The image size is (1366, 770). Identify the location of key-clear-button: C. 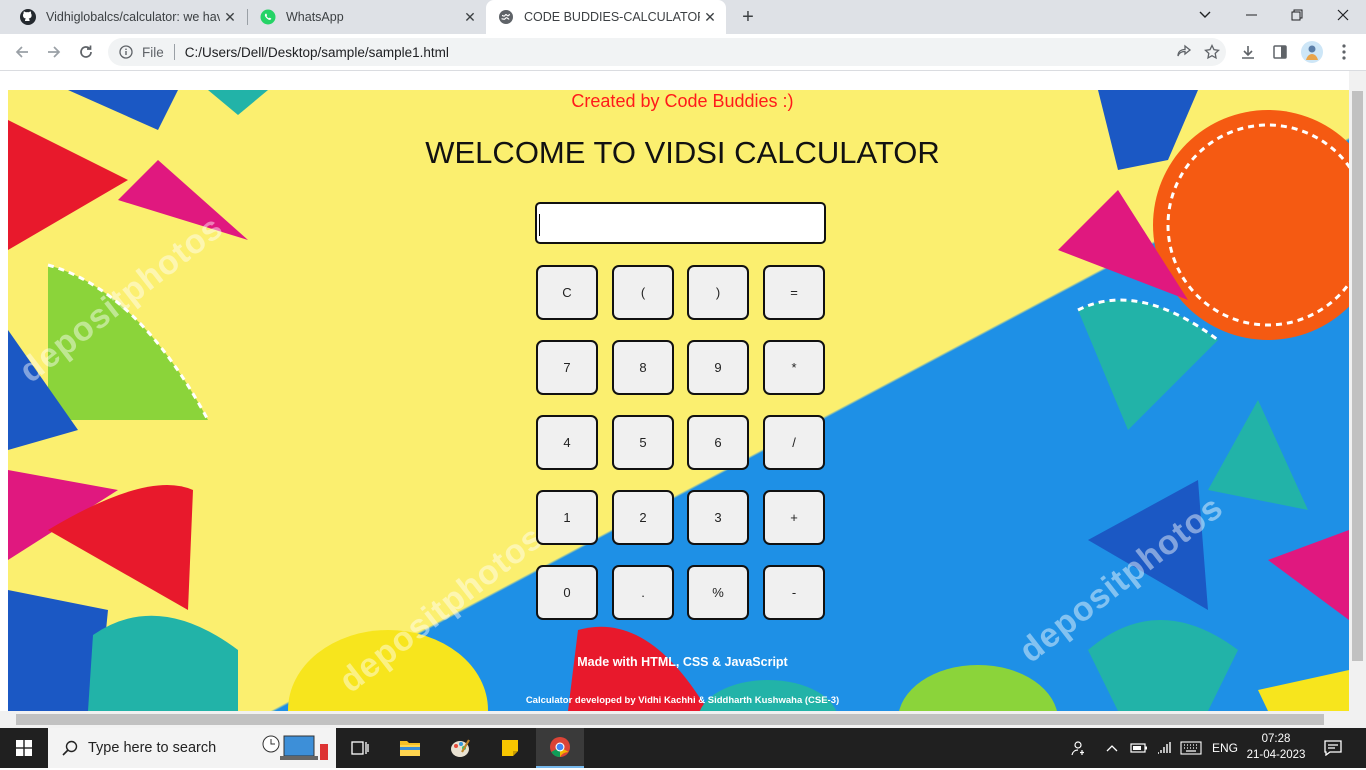
(567, 292).